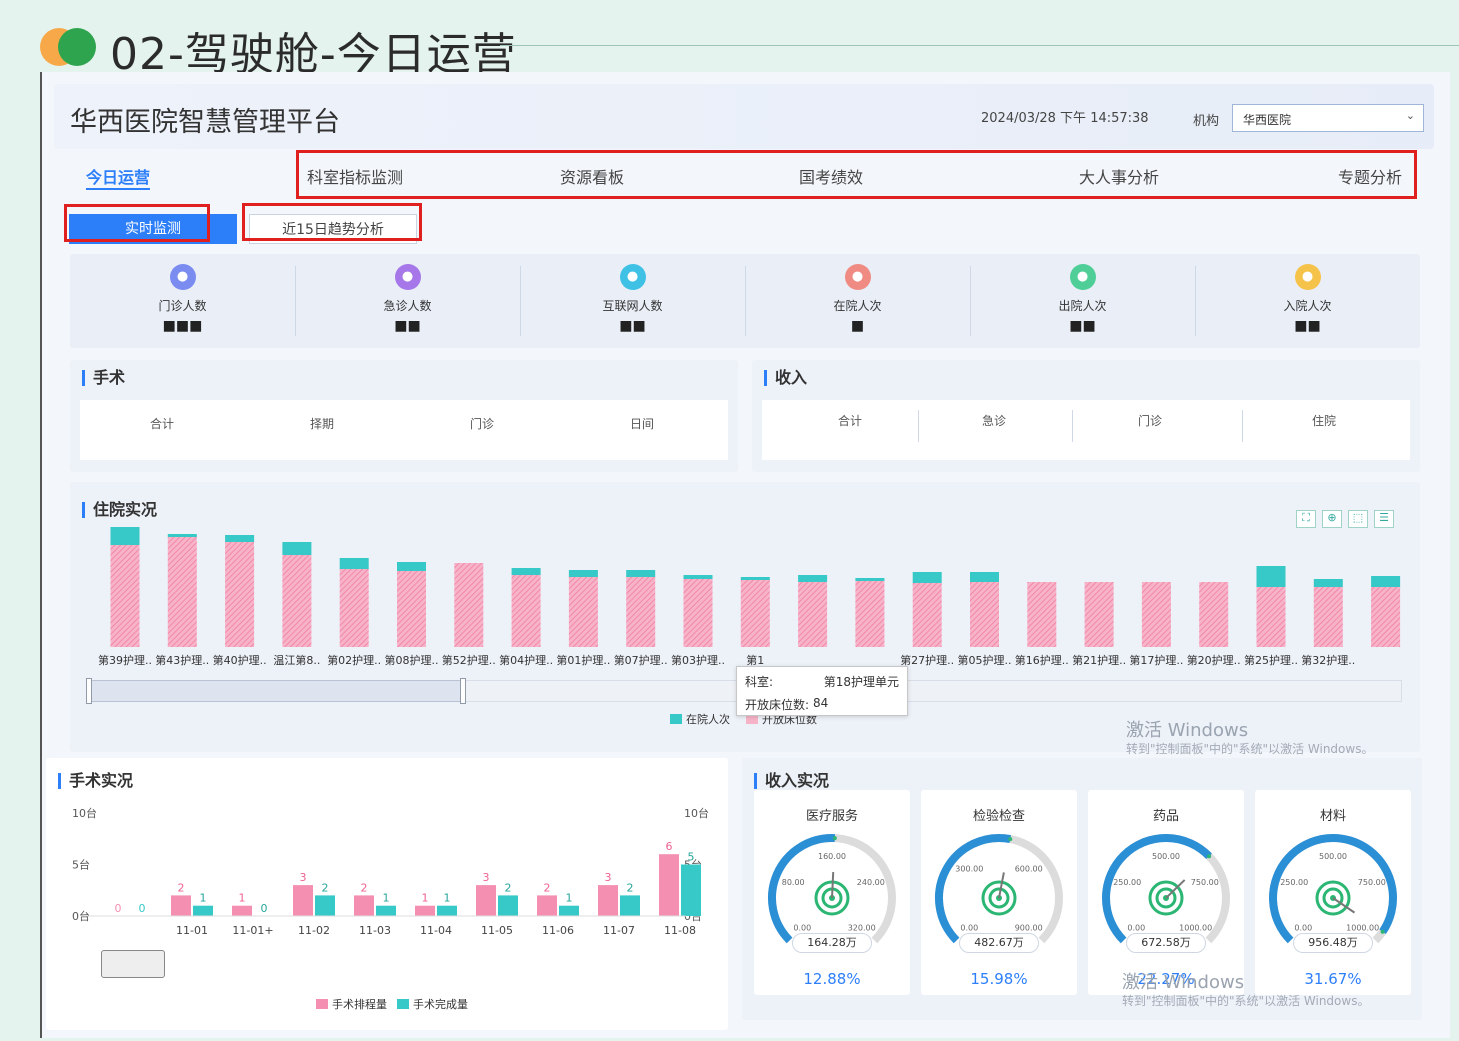  What do you see at coordinates (1082, 301) in the screenshot?
I see `metric-discharge: ● 出院人次 ■■` at bounding box center [1082, 301].